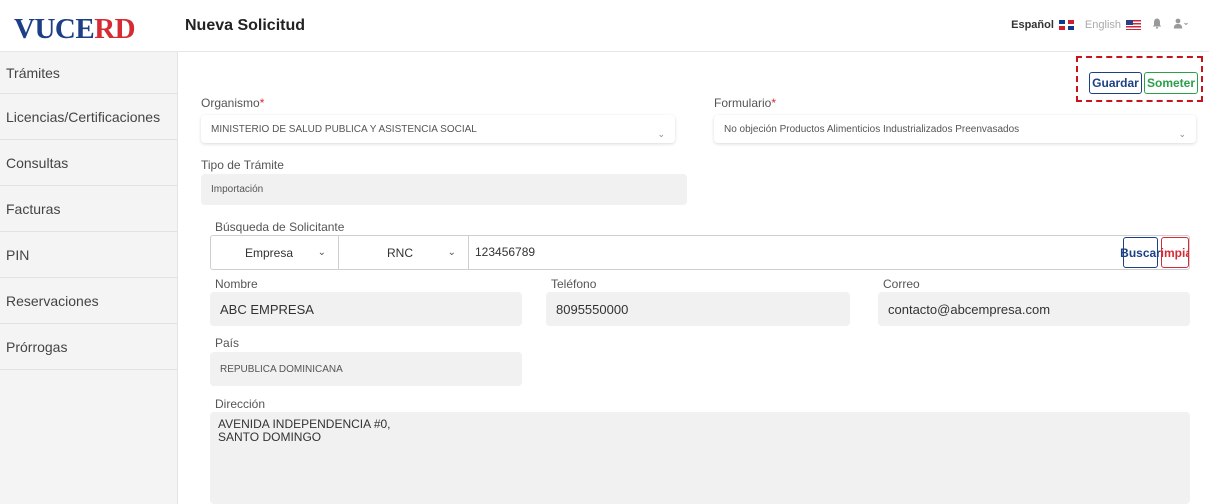  What do you see at coordinates (280, 227) in the screenshot?
I see `busqueda-label: Búsqueda de Solicitante` at bounding box center [280, 227].